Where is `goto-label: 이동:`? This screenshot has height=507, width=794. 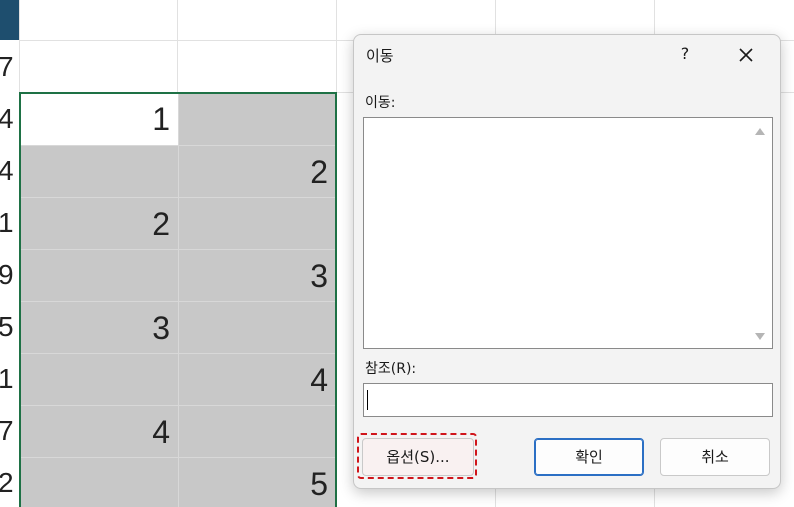 goto-label: 이동: is located at coordinates (380, 103).